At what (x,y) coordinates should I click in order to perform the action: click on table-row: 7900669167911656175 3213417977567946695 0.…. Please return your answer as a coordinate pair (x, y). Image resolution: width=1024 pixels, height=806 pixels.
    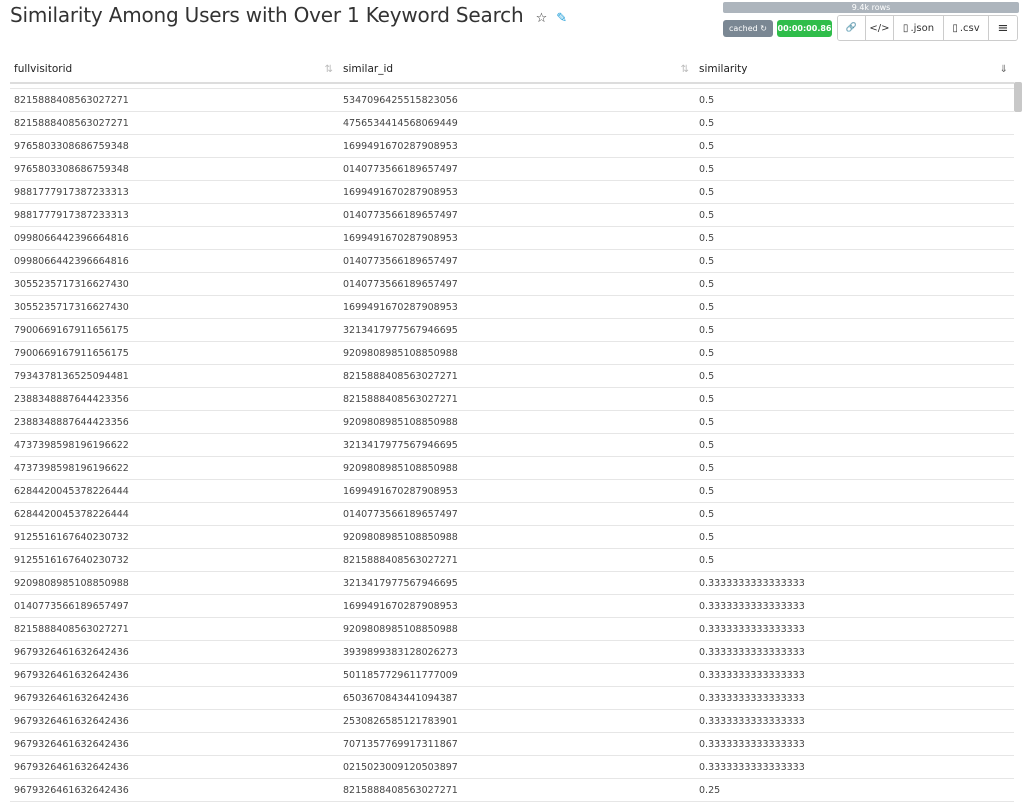
    Looking at the image, I should click on (512, 330).